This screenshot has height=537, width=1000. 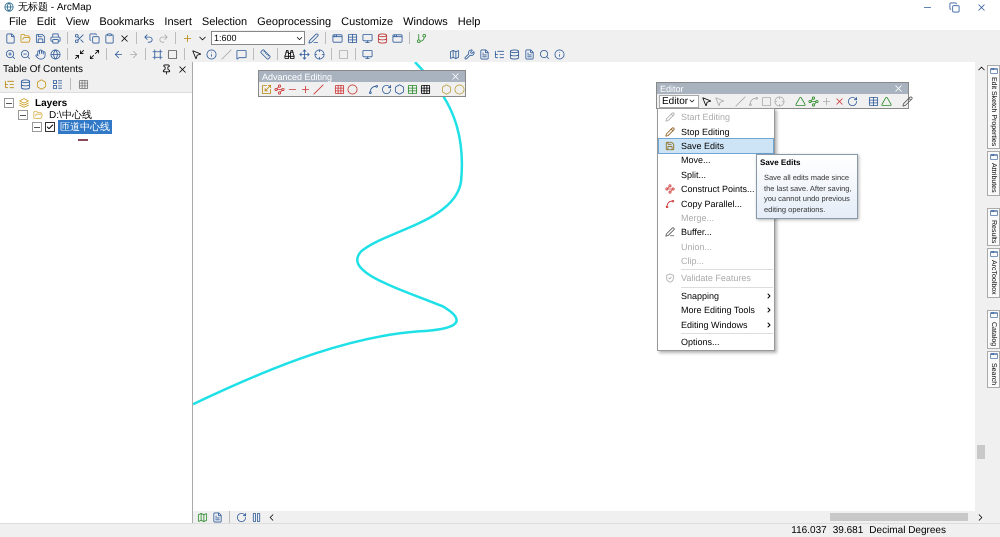 I want to click on toolbar-title: Editor, so click(x=672, y=89).